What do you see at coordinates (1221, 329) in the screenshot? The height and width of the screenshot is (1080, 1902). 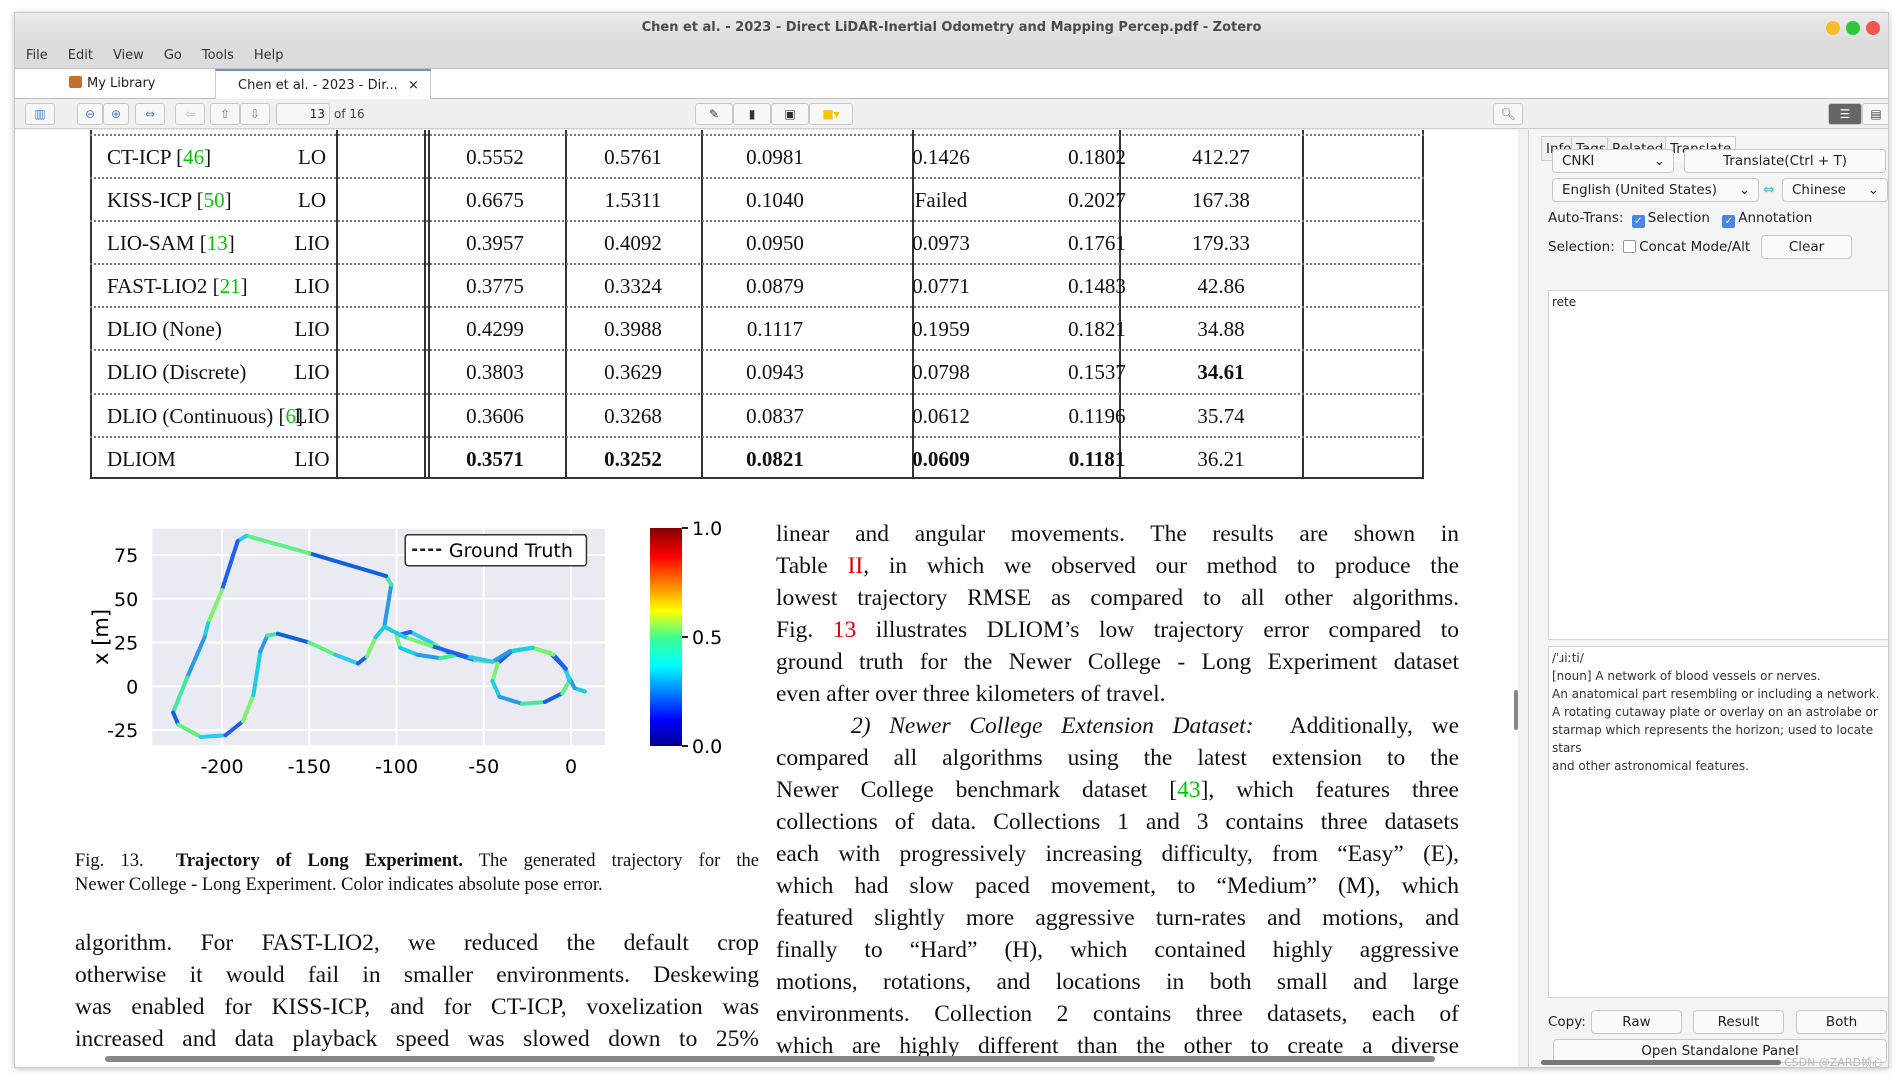 I see `table-cell-value: 34.88` at bounding box center [1221, 329].